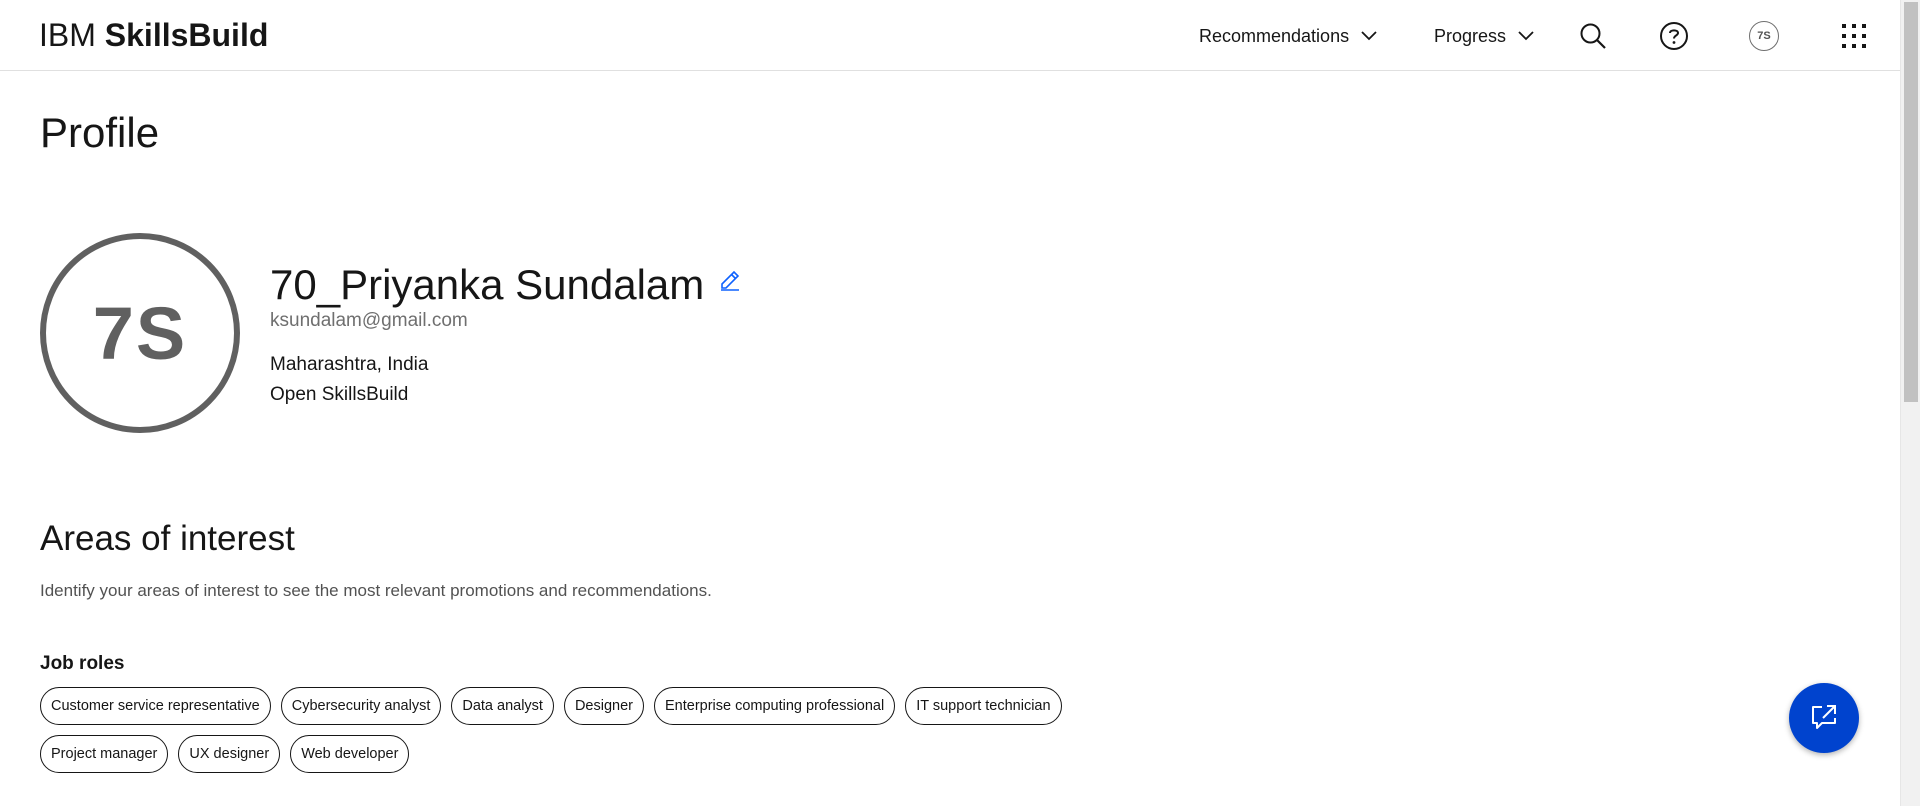  What do you see at coordinates (502, 706) in the screenshot?
I see `job-role-tag: Data analyst` at bounding box center [502, 706].